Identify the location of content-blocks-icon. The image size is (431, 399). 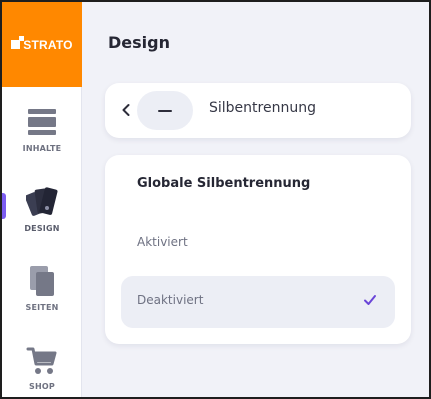
(42, 122).